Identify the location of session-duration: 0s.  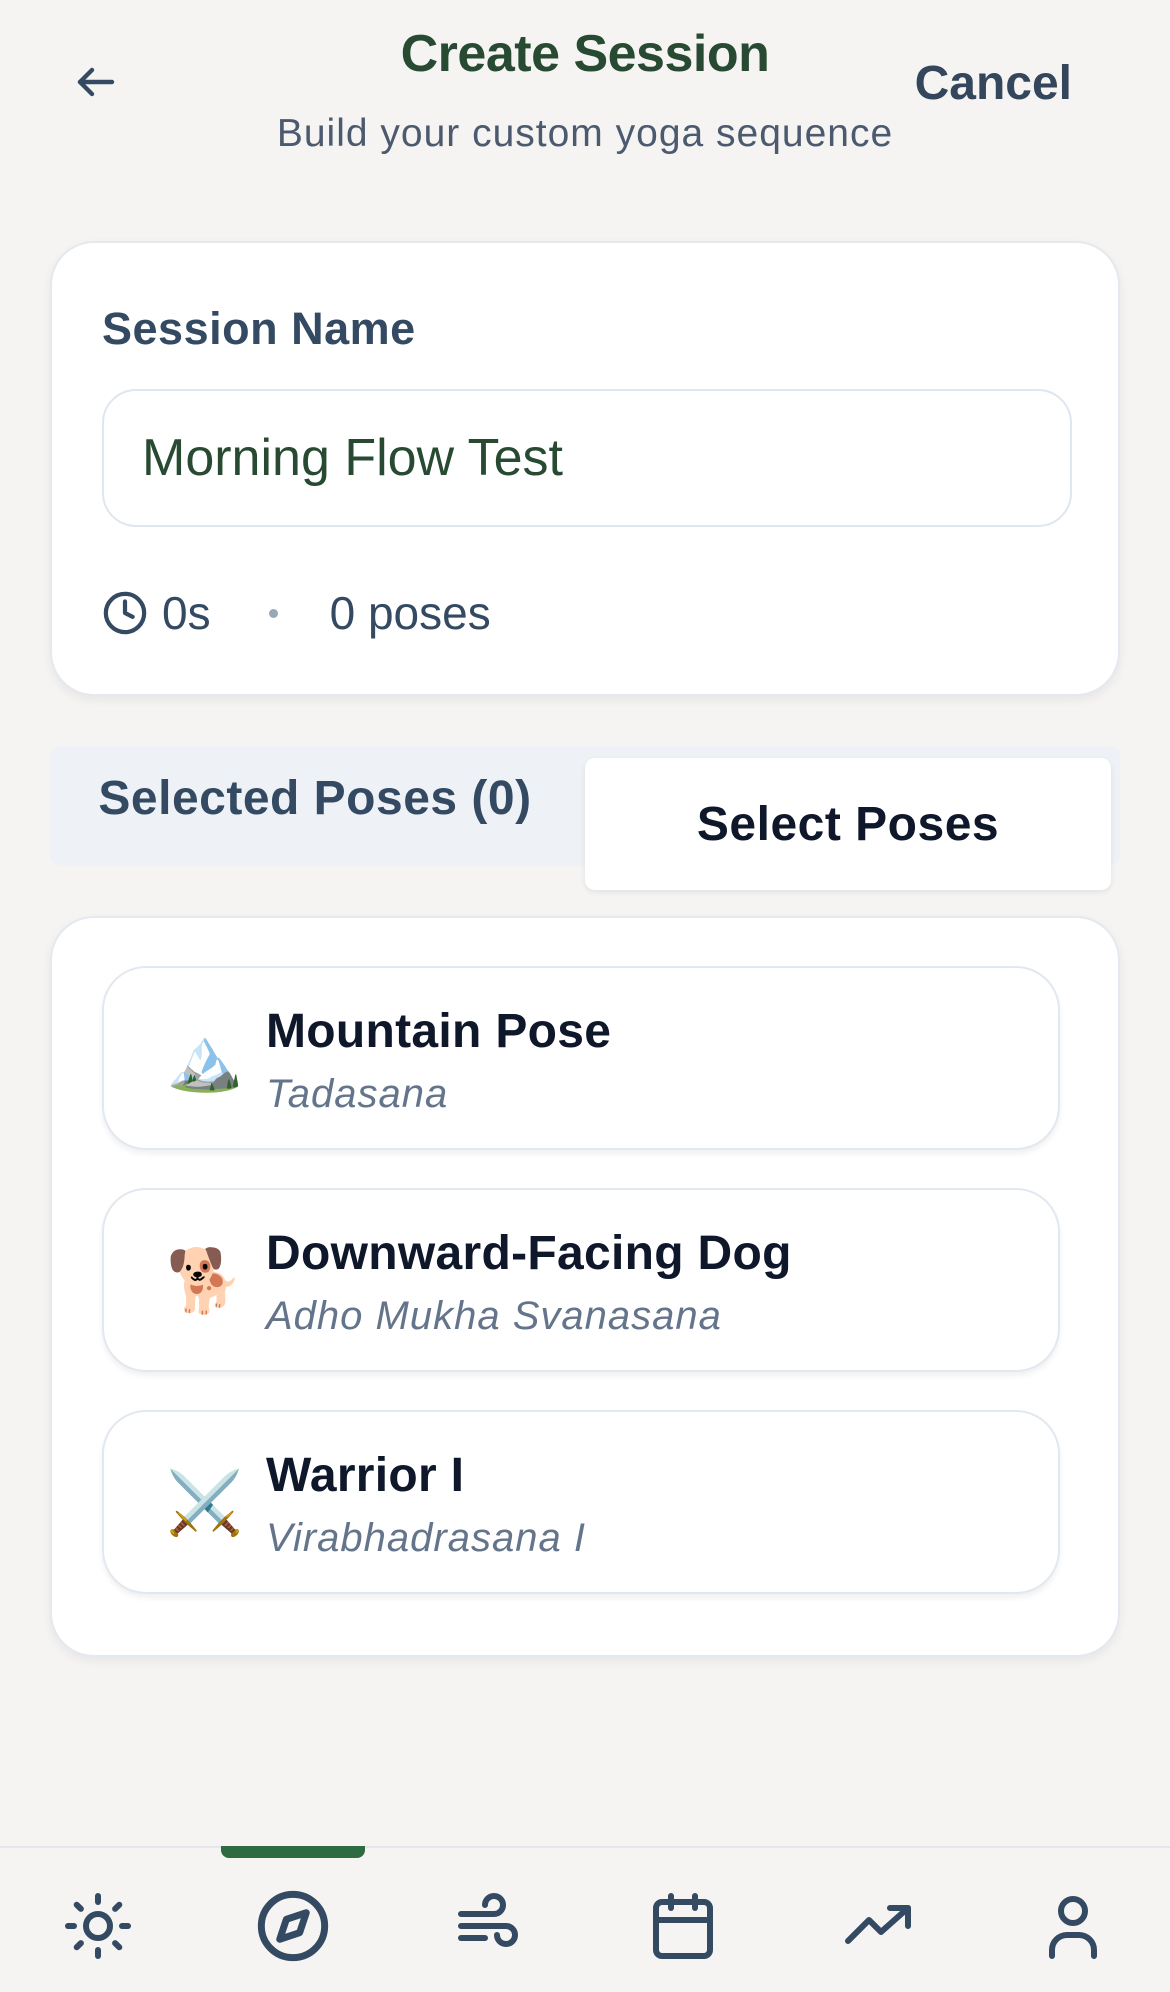
(186, 613).